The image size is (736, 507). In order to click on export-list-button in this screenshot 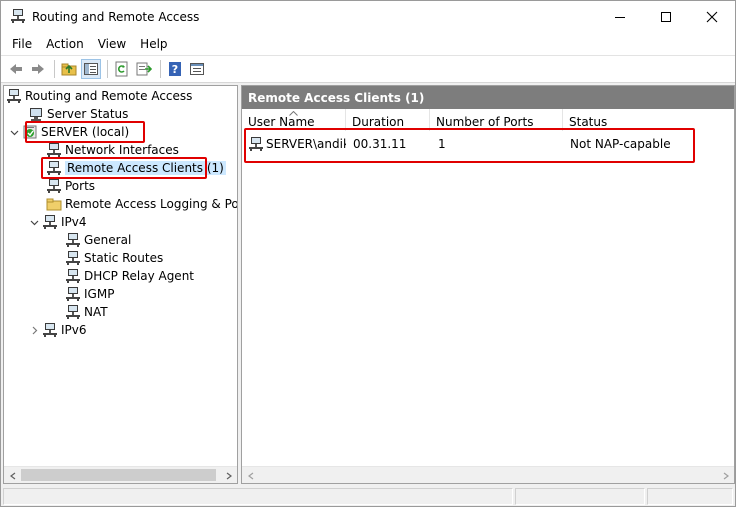, I will do `click(144, 69)`.